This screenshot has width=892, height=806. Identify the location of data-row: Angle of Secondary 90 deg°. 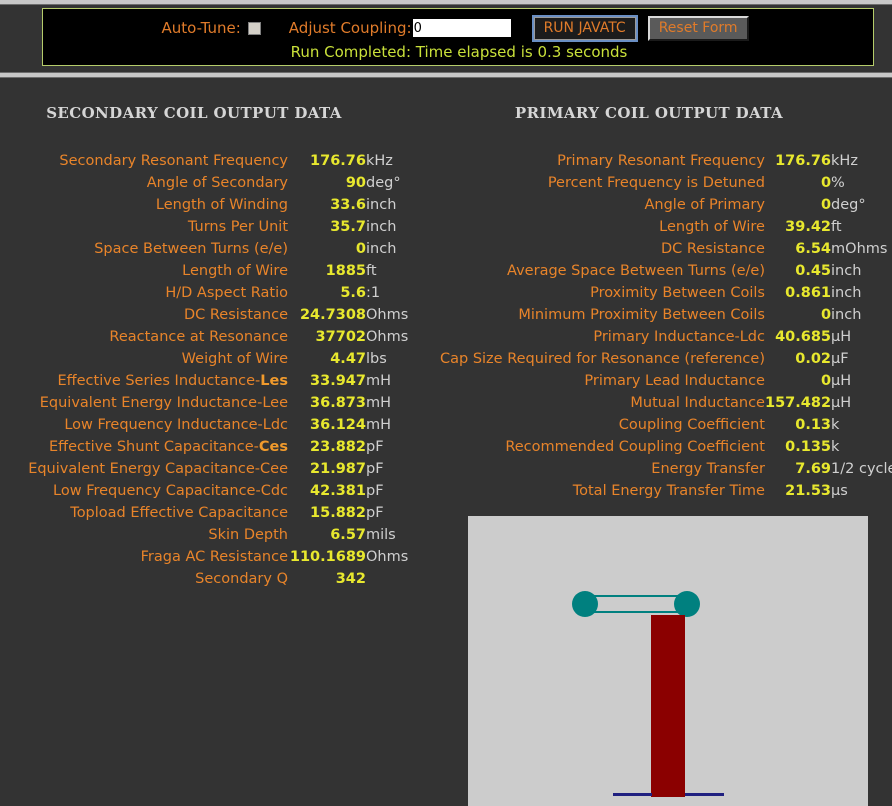
(220, 183).